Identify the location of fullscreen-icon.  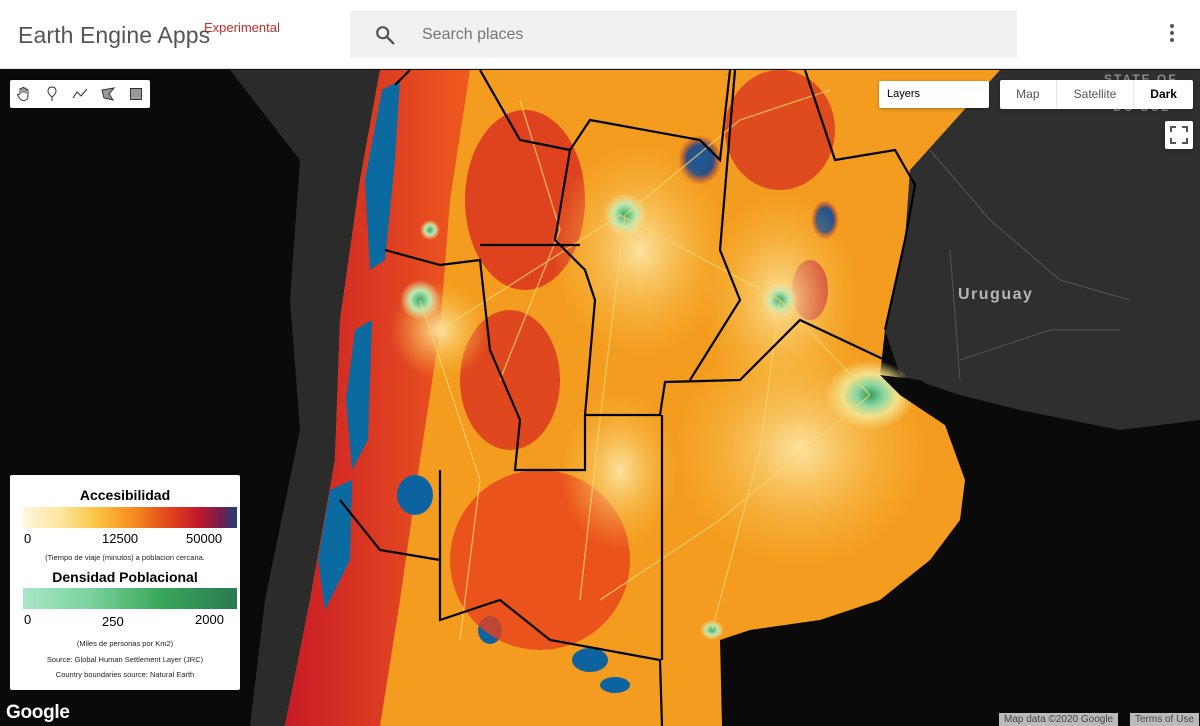
(1179, 135).